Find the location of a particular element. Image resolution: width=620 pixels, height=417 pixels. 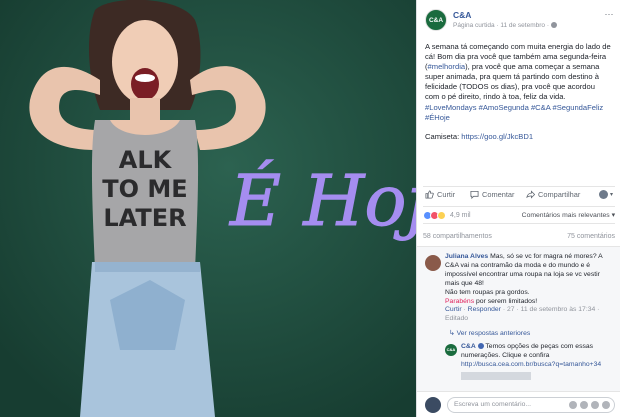

comment-text-2: Não tem roupas pra gordos. is located at coordinates (487, 292).